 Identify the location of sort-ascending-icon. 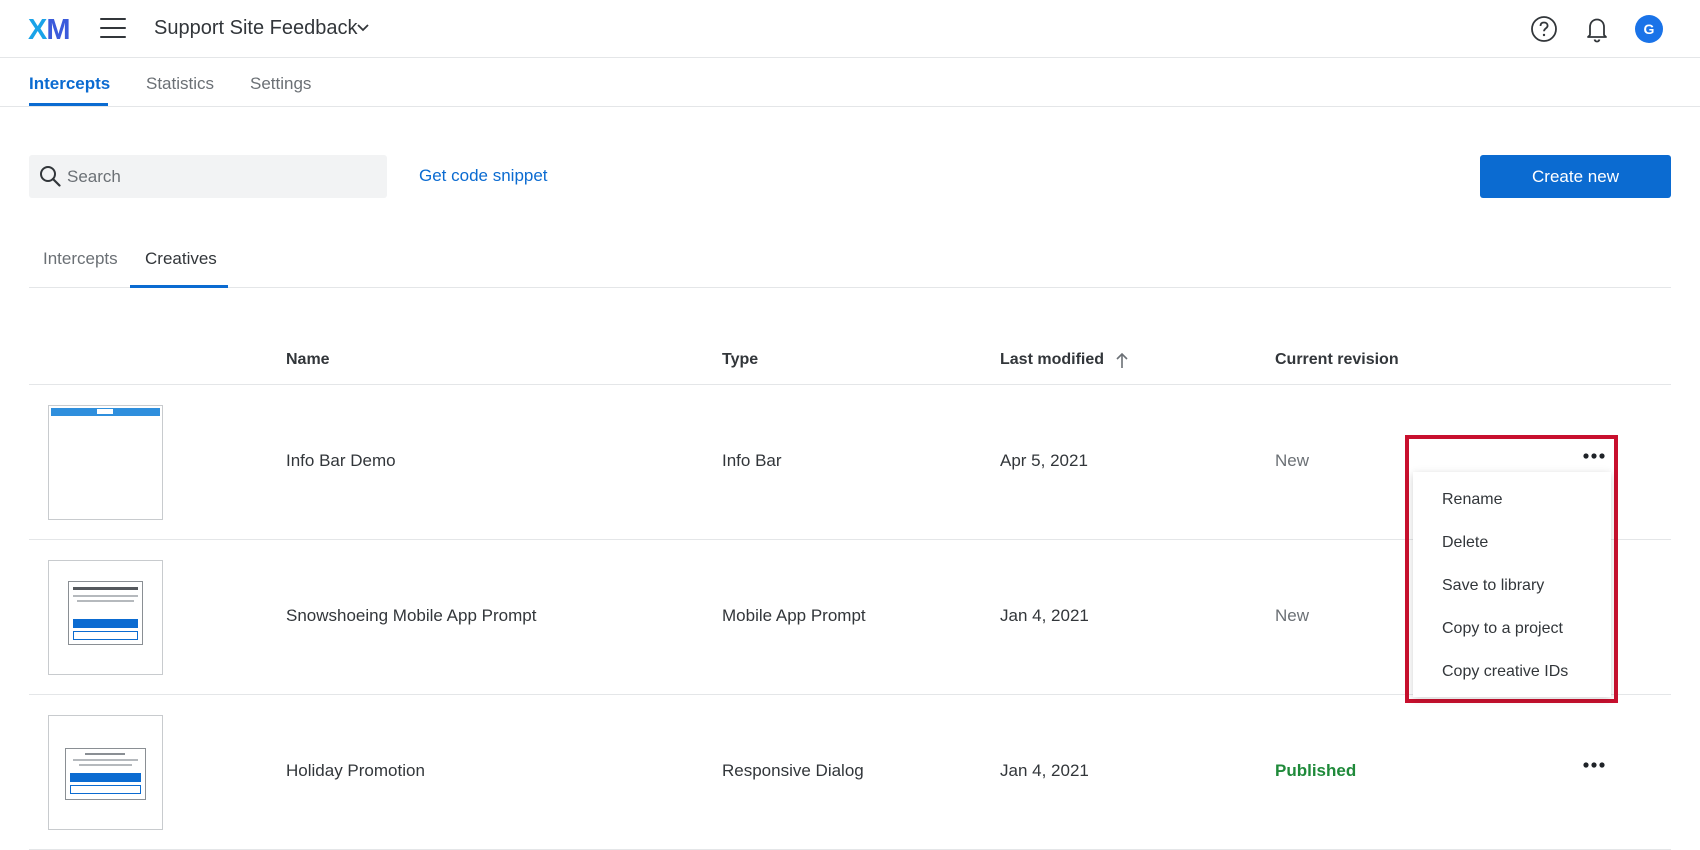
(1122, 360).